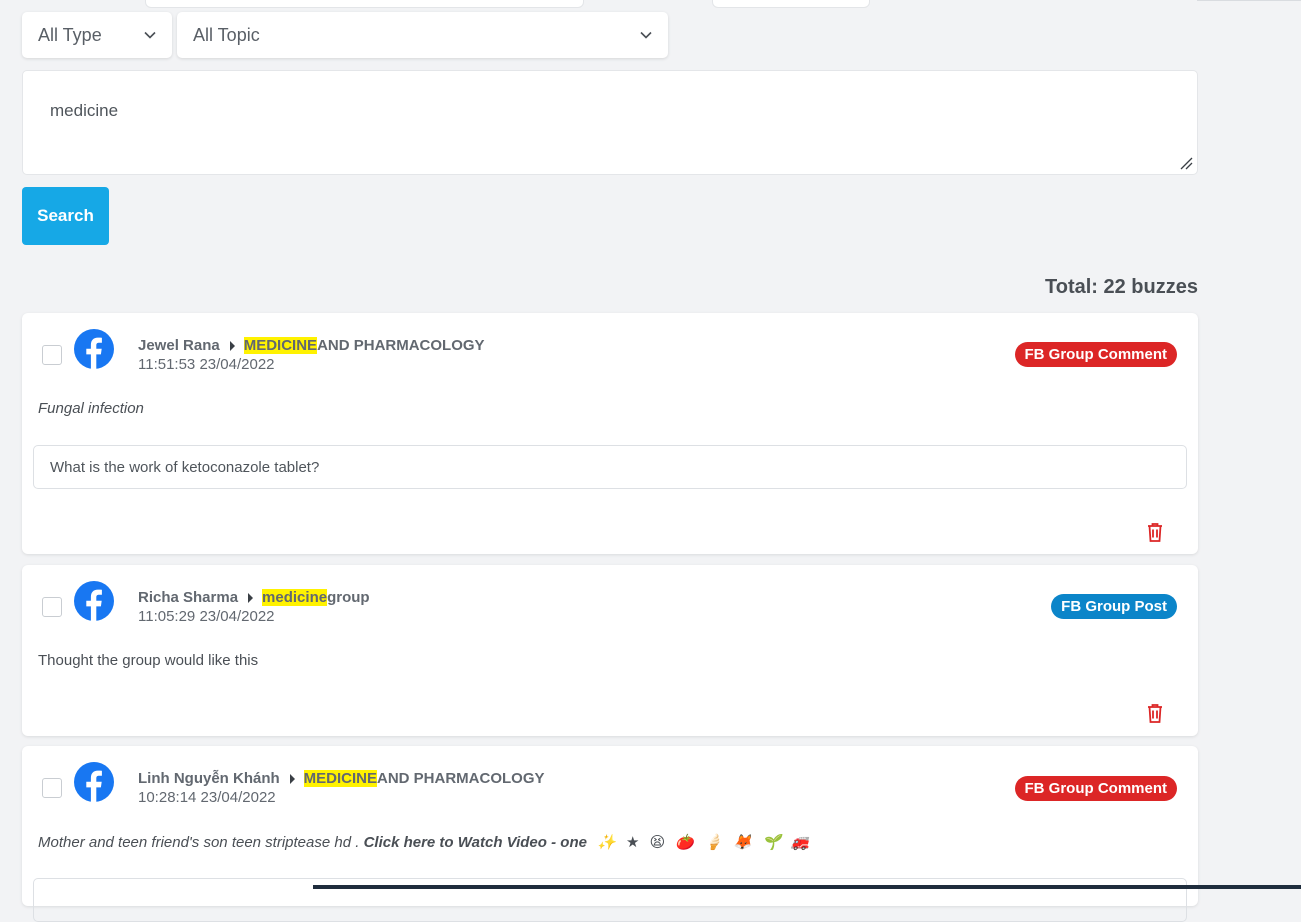 This screenshot has width=1301, height=922. What do you see at coordinates (226, 34) in the screenshot?
I see `topic-select-value: All Topic` at bounding box center [226, 34].